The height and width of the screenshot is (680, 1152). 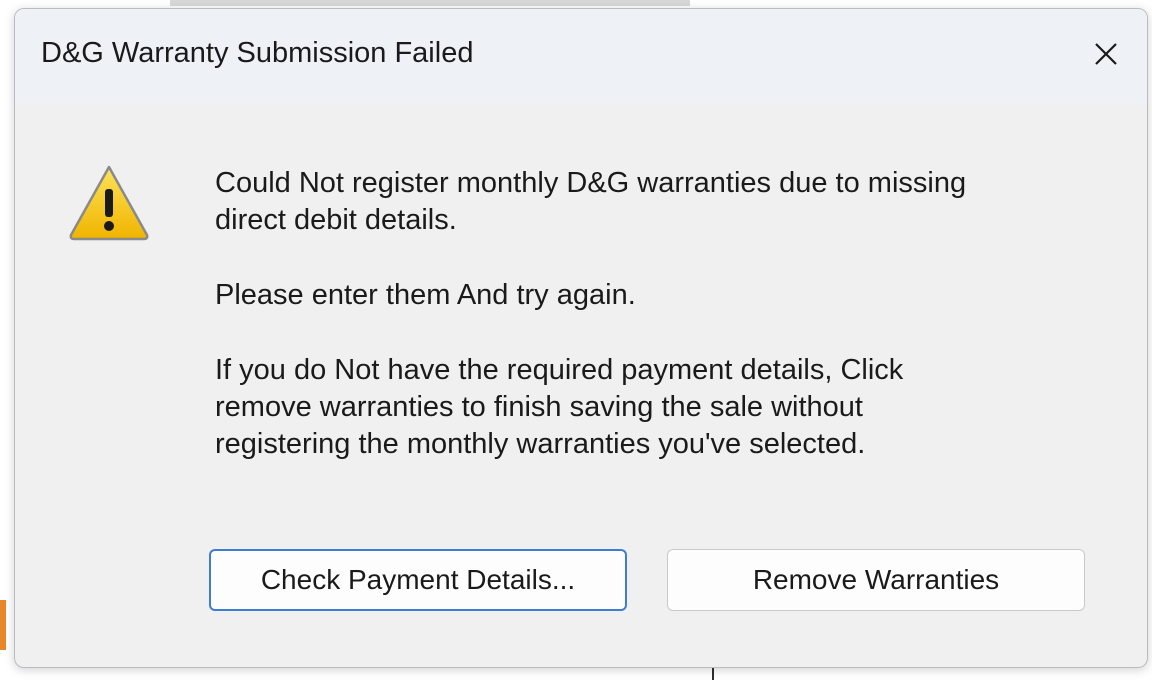 I want to click on warning-icon, so click(x=109, y=203).